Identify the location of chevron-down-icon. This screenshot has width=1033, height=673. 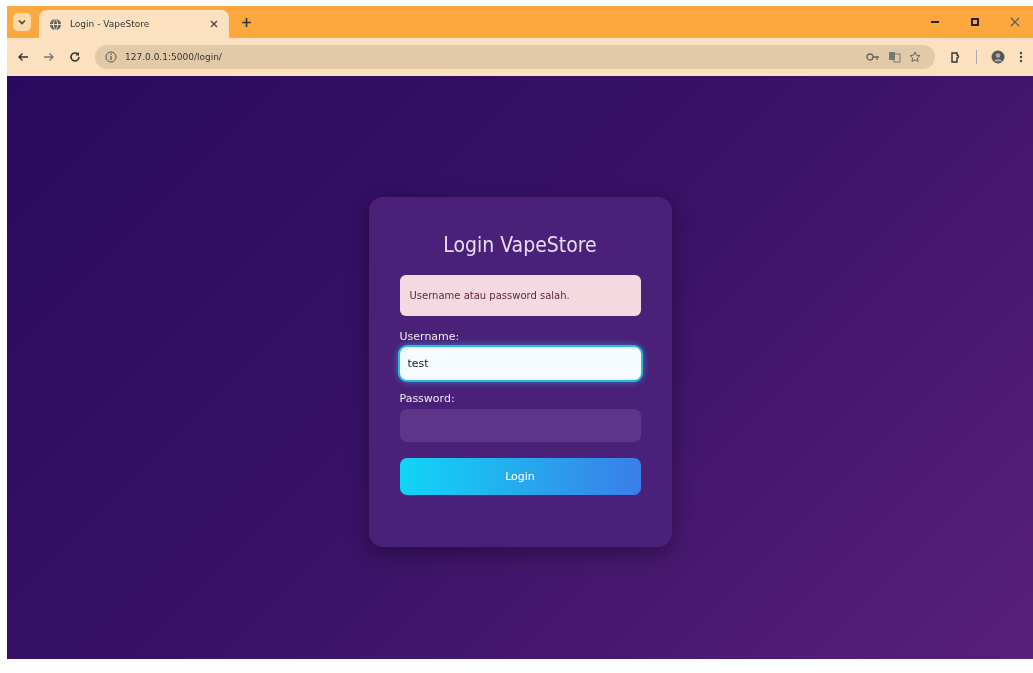
(22, 22).